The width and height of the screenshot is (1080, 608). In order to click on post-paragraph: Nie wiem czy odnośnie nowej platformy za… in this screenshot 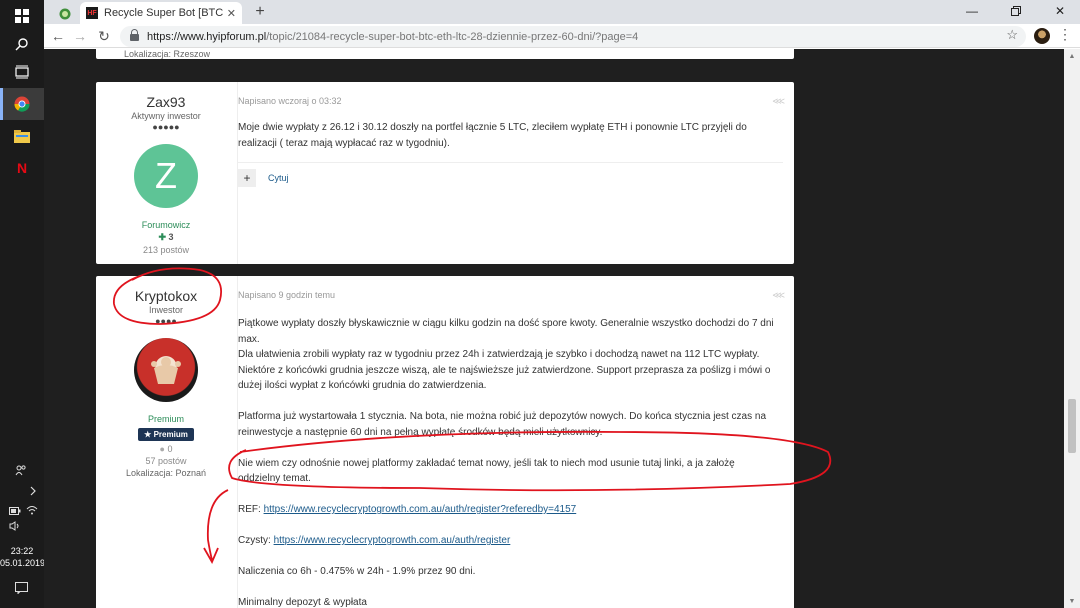, I will do `click(486, 471)`.